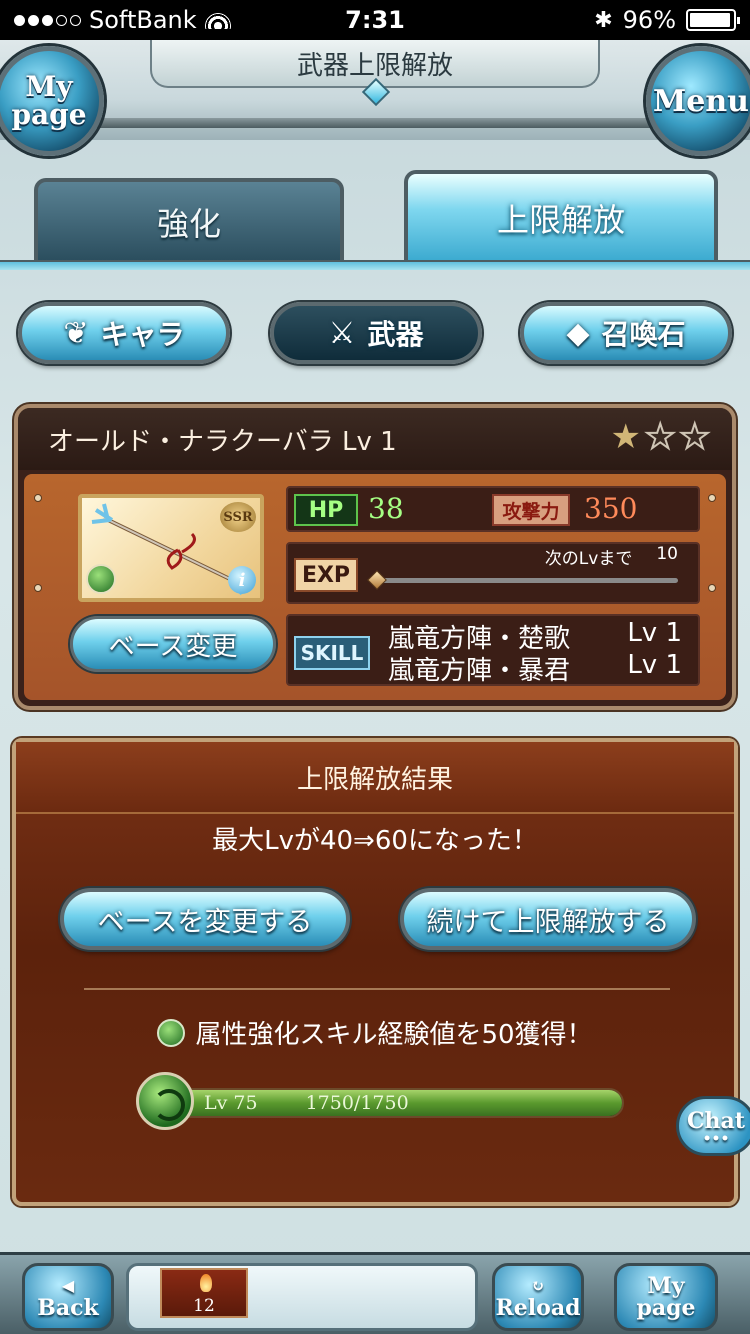 The height and width of the screenshot is (1334, 750). Describe the element at coordinates (357, 1103) in the screenshot. I see `element-skill-exp: 1750/1750` at that location.